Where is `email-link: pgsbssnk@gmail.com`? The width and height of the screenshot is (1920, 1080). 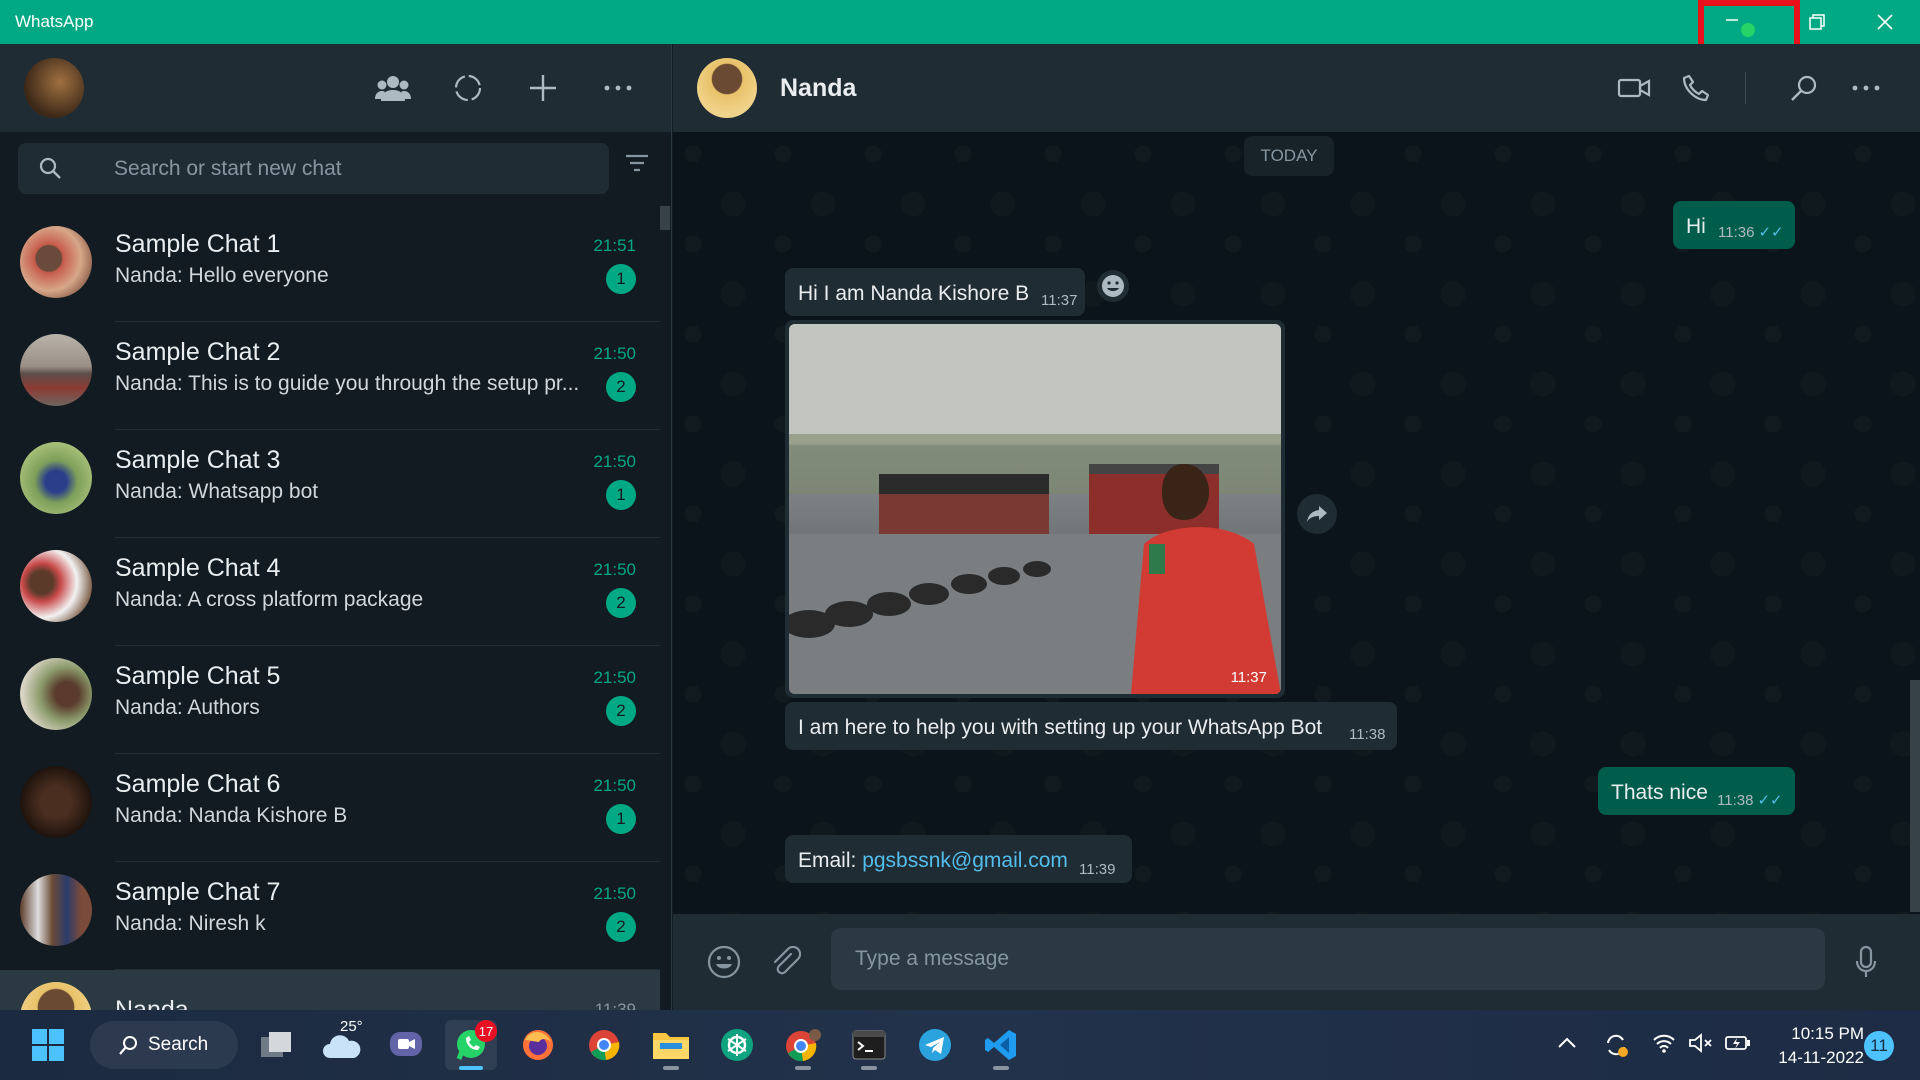
email-link: pgsbssnk@gmail.com is located at coordinates (965, 860).